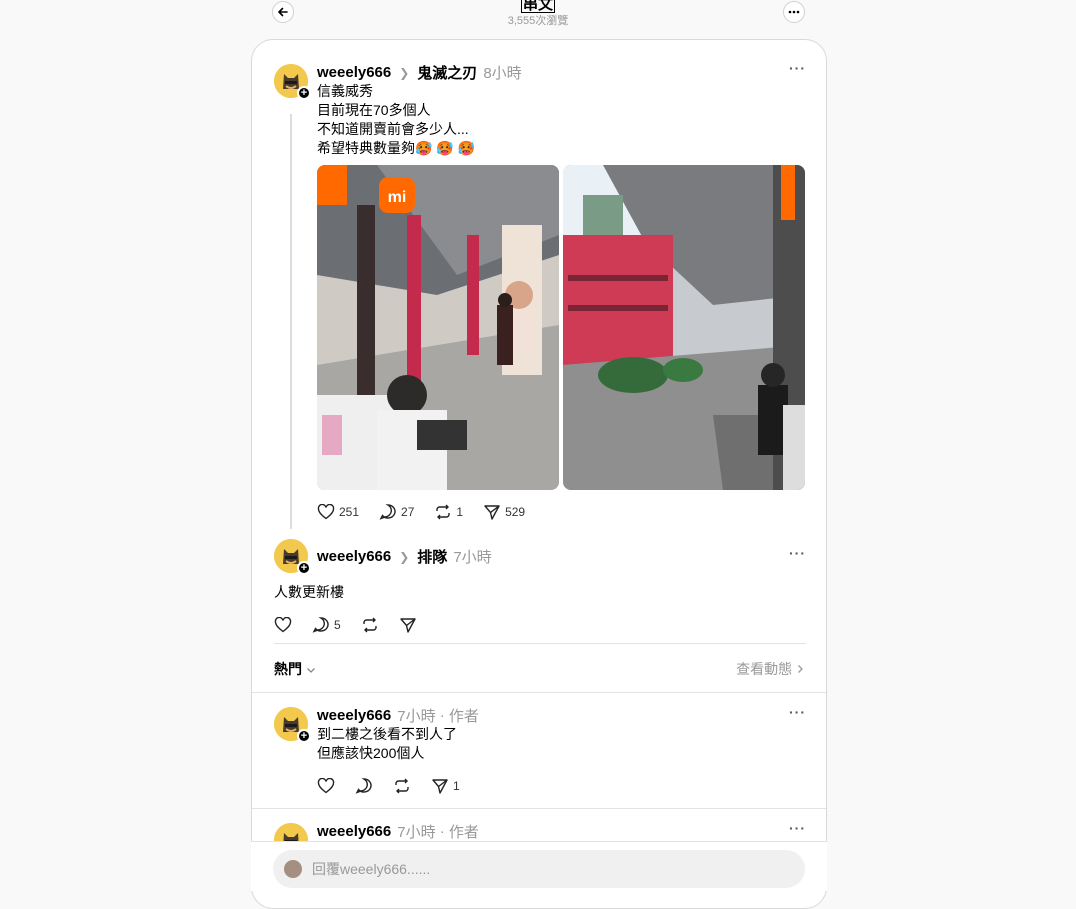 This screenshot has height=909, width=1076. I want to click on share-button: 1, so click(445, 786).